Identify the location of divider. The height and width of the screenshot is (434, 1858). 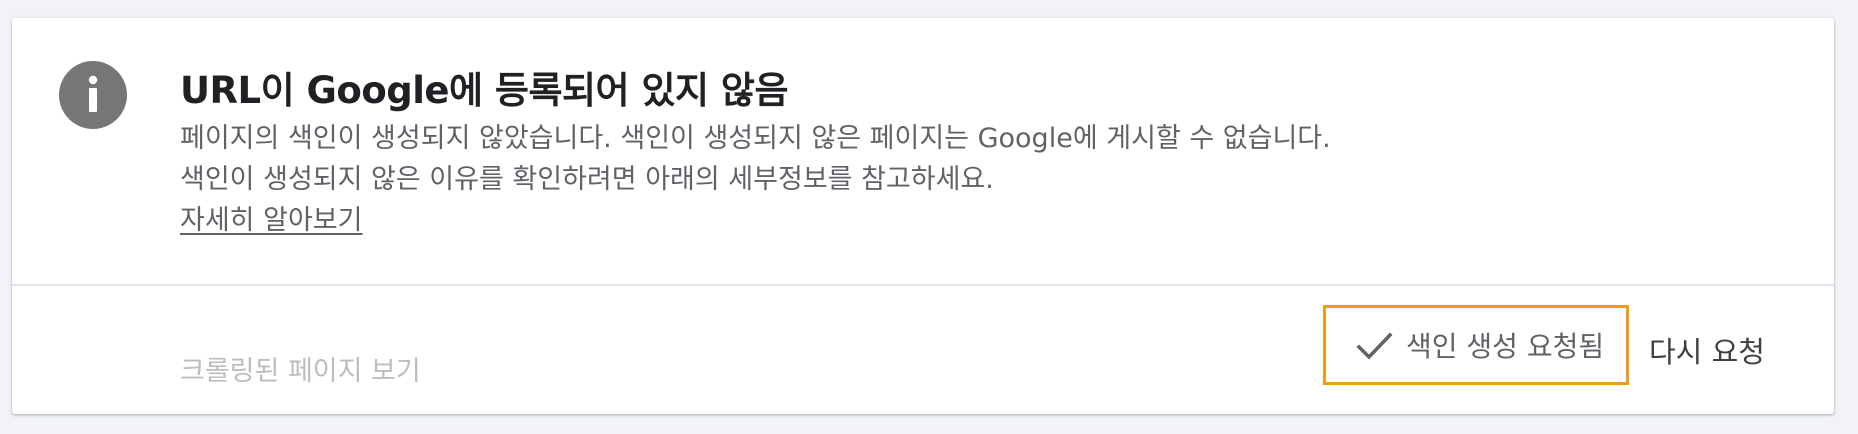
(923, 285).